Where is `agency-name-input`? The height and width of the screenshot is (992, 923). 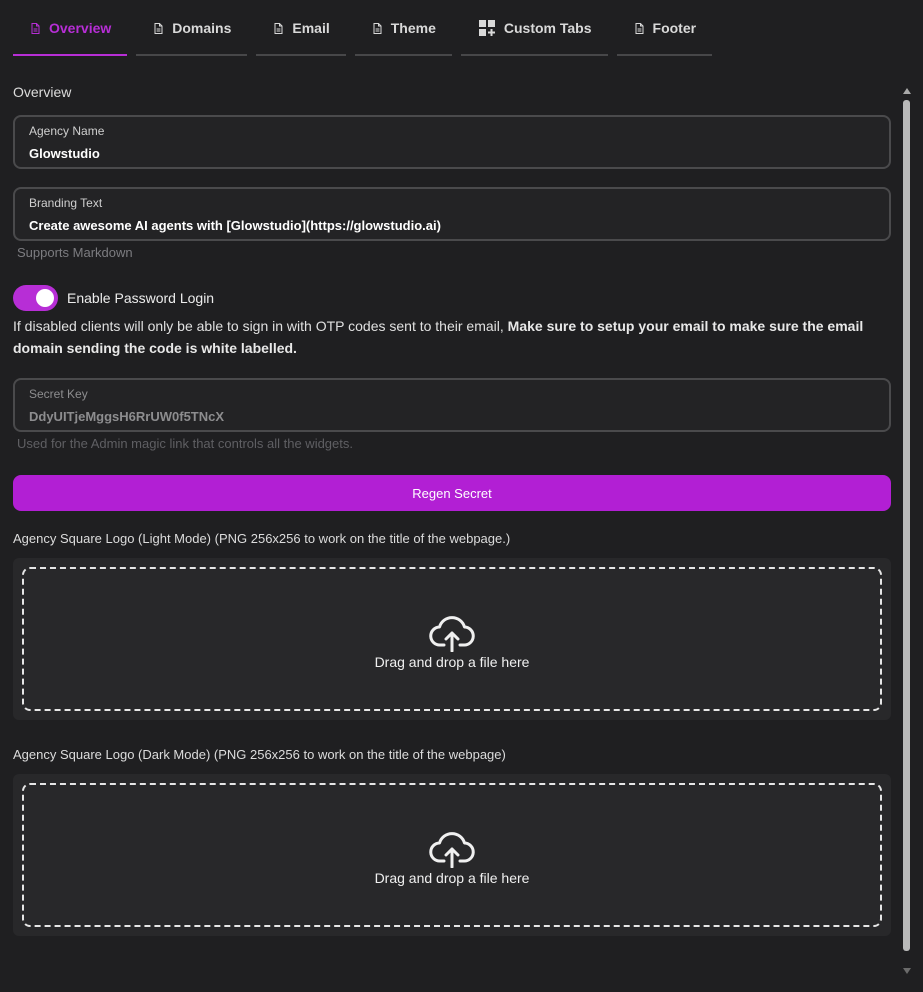 agency-name-input is located at coordinates (452, 154).